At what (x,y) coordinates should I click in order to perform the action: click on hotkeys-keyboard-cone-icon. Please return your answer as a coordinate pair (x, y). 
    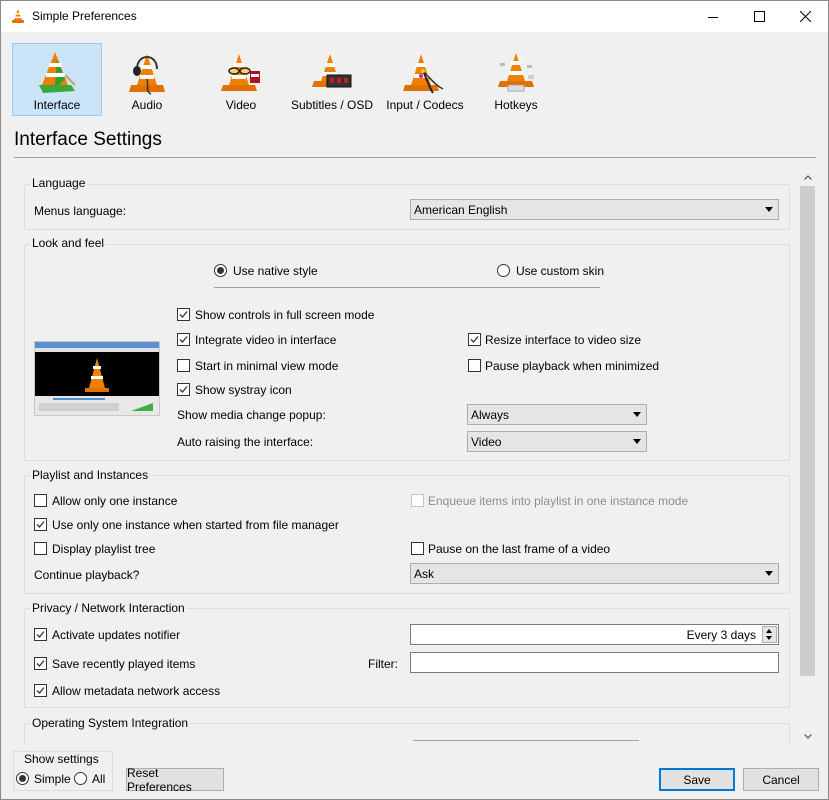
    Looking at the image, I should click on (516, 72).